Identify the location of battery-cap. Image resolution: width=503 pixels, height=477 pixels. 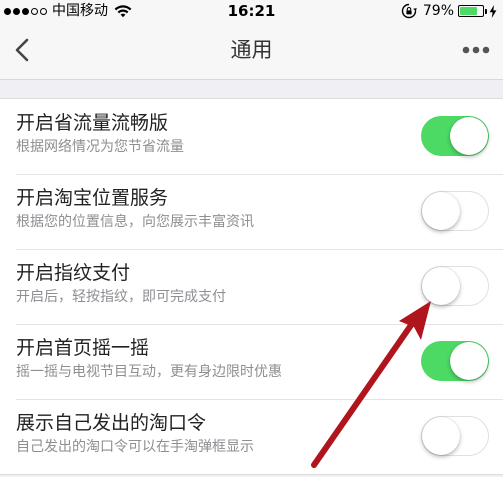
(486, 11).